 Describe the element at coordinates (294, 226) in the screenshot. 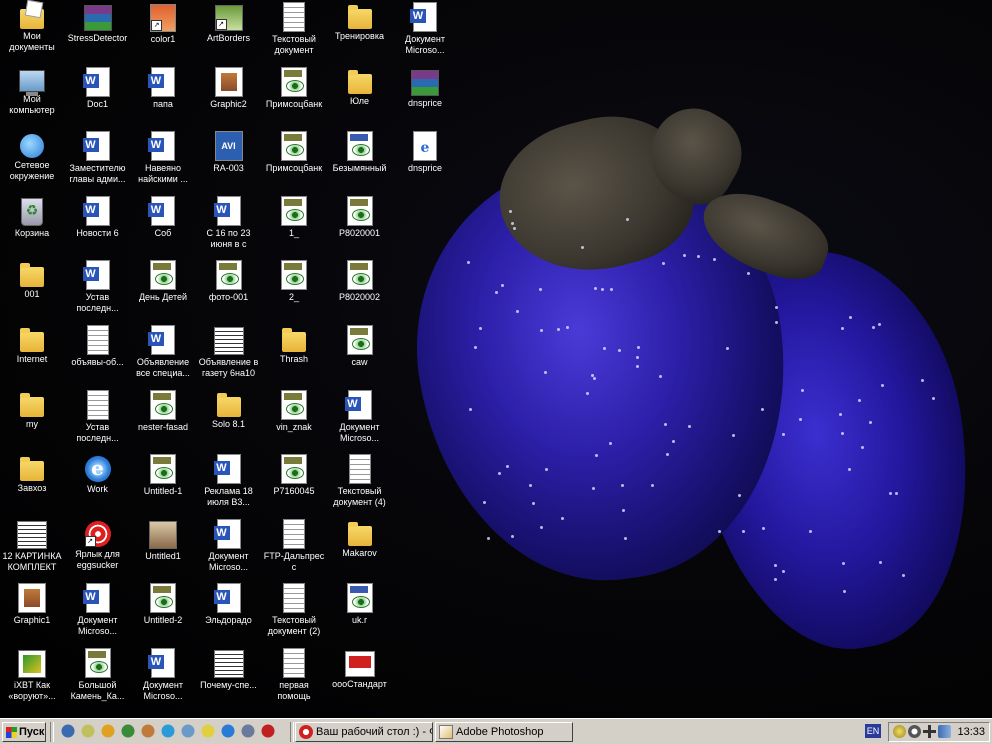

I see `desktop-icon: 1_` at that location.